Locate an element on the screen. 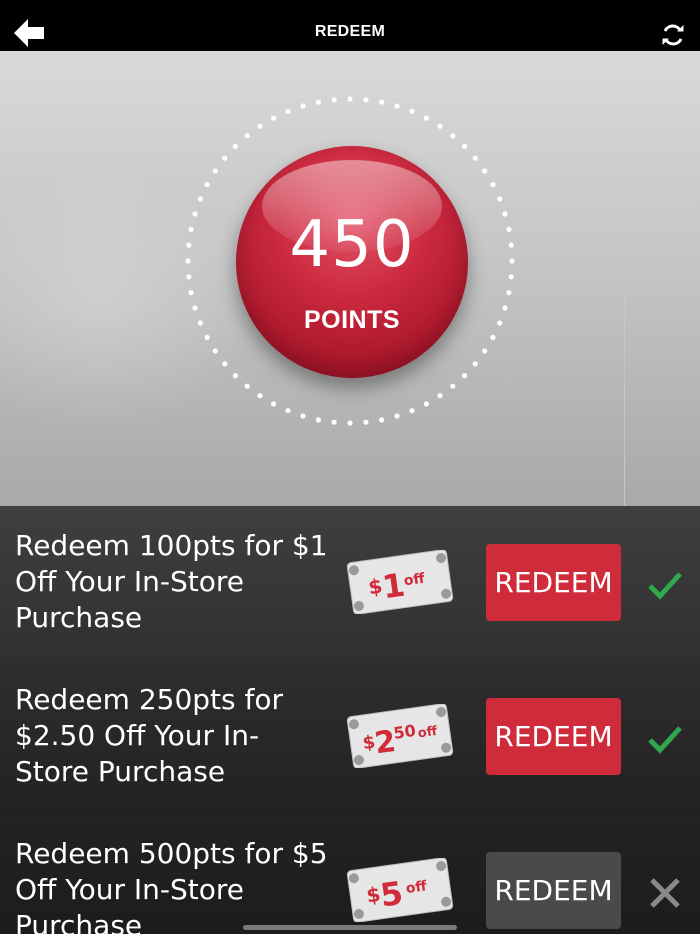 This screenshot has width=700, height=934. coupon-1-off-icon: $ 1 off is located at coordinates (400, 582).